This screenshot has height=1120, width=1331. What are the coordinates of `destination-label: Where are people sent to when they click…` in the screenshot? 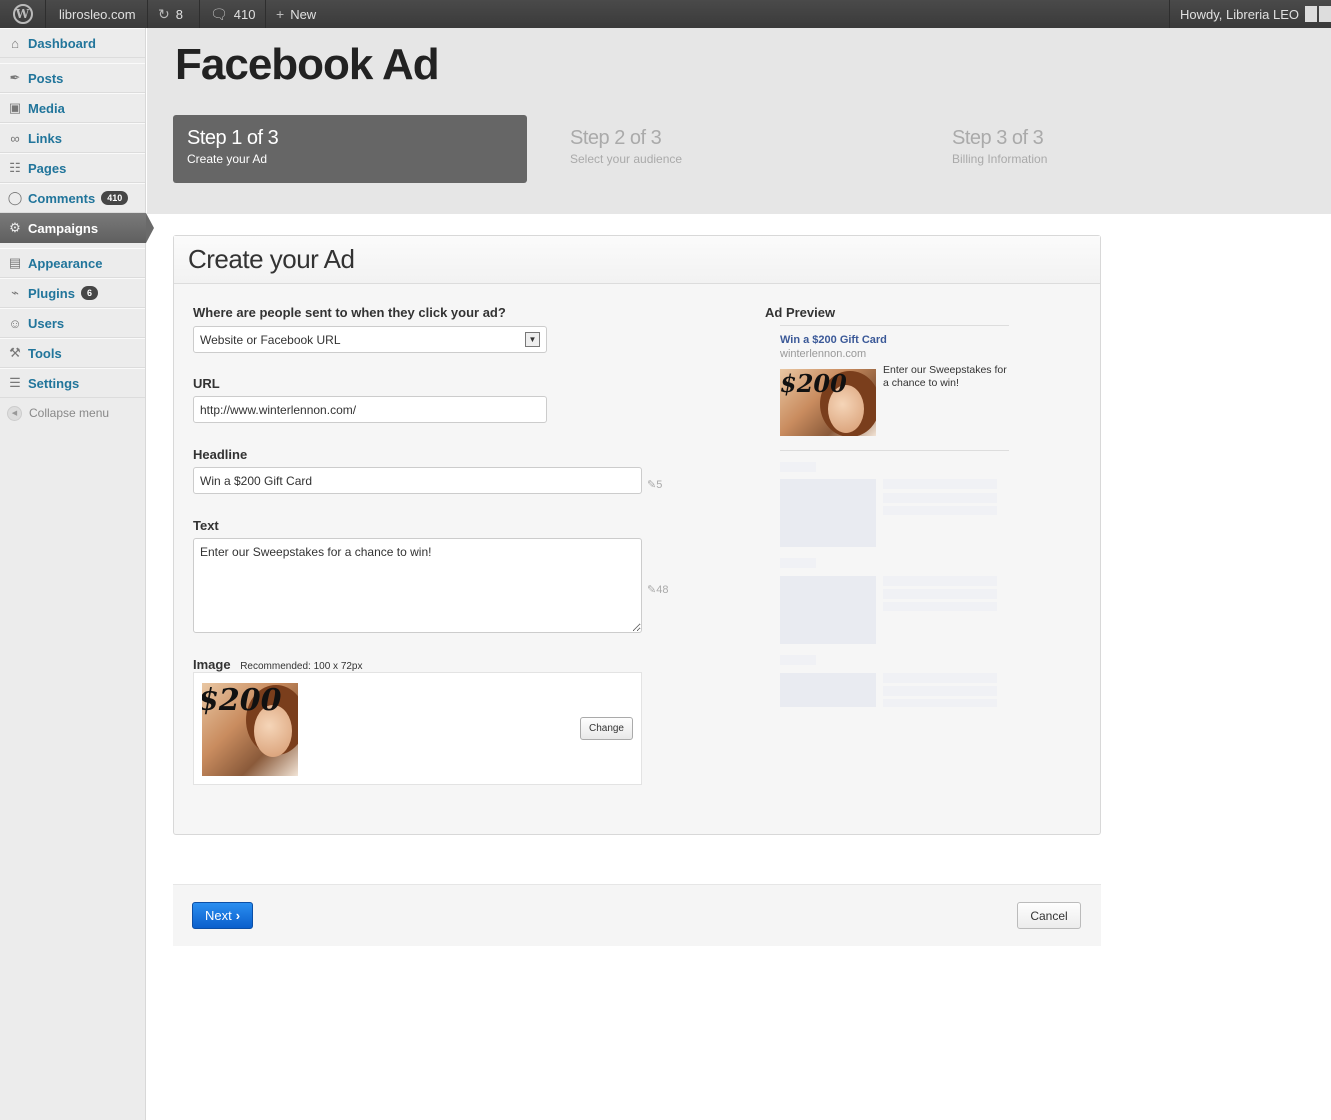 It's located at (349, 312).